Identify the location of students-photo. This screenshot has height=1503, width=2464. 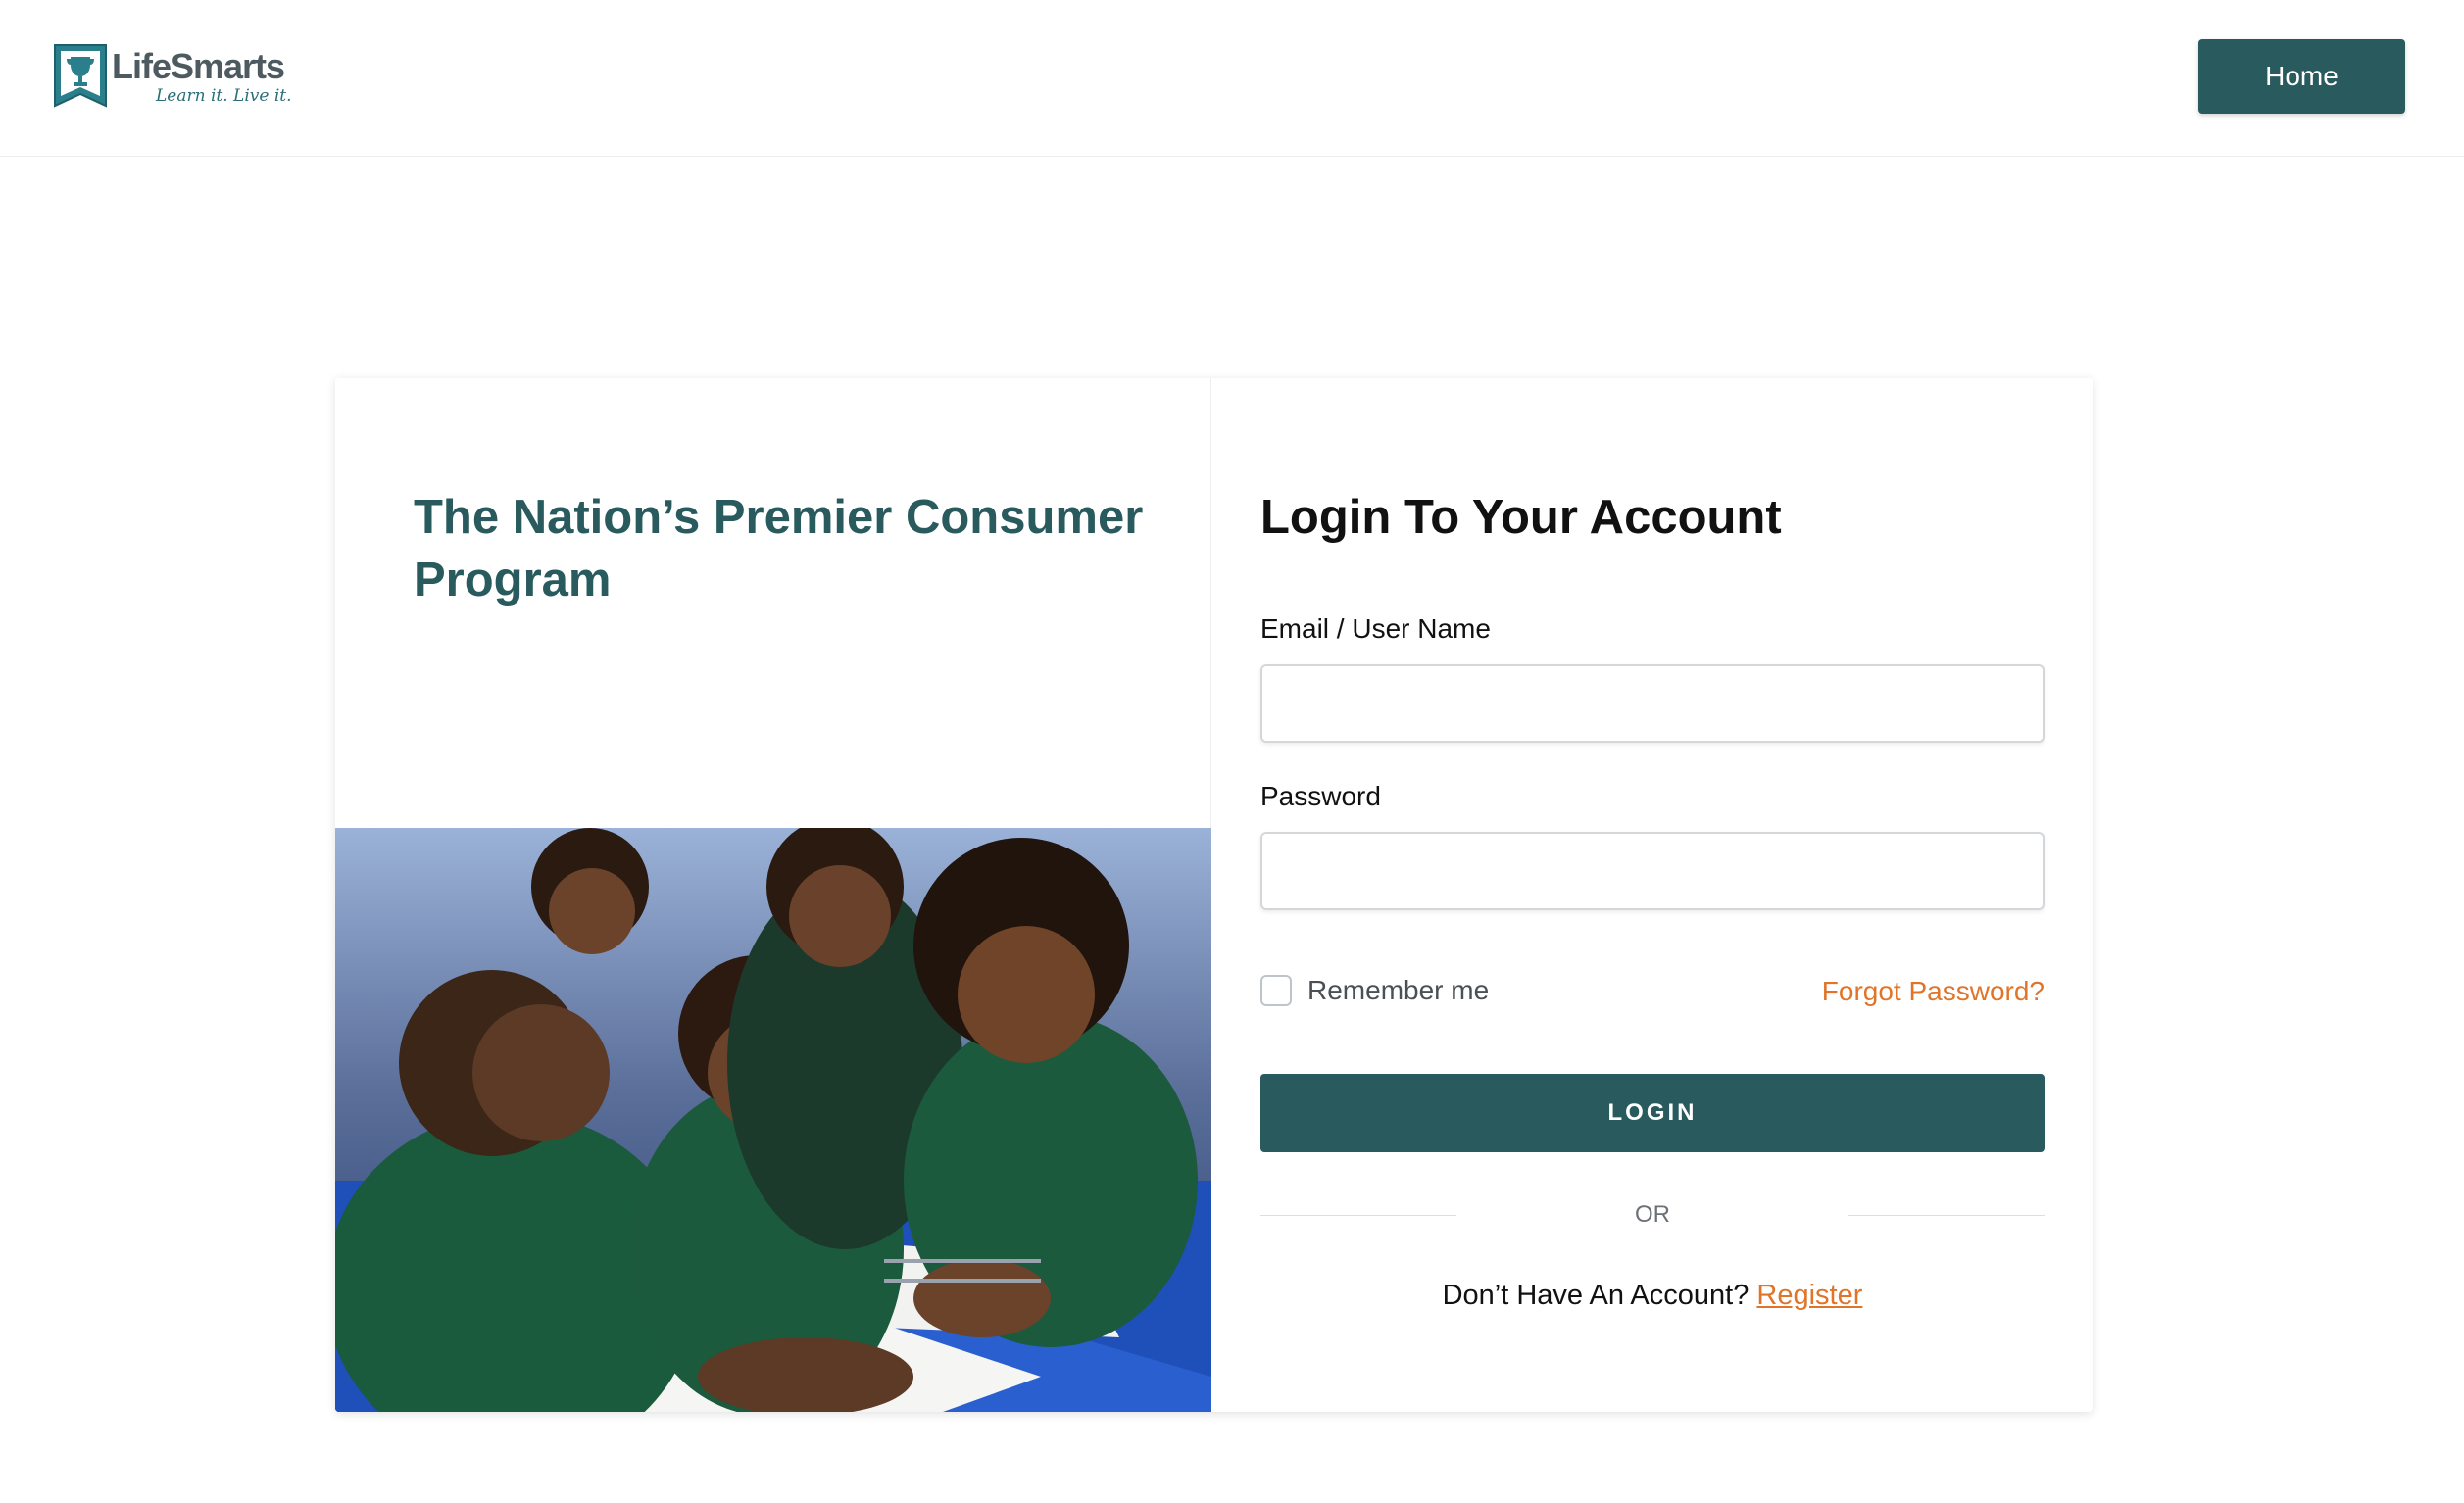
(773, 1120).